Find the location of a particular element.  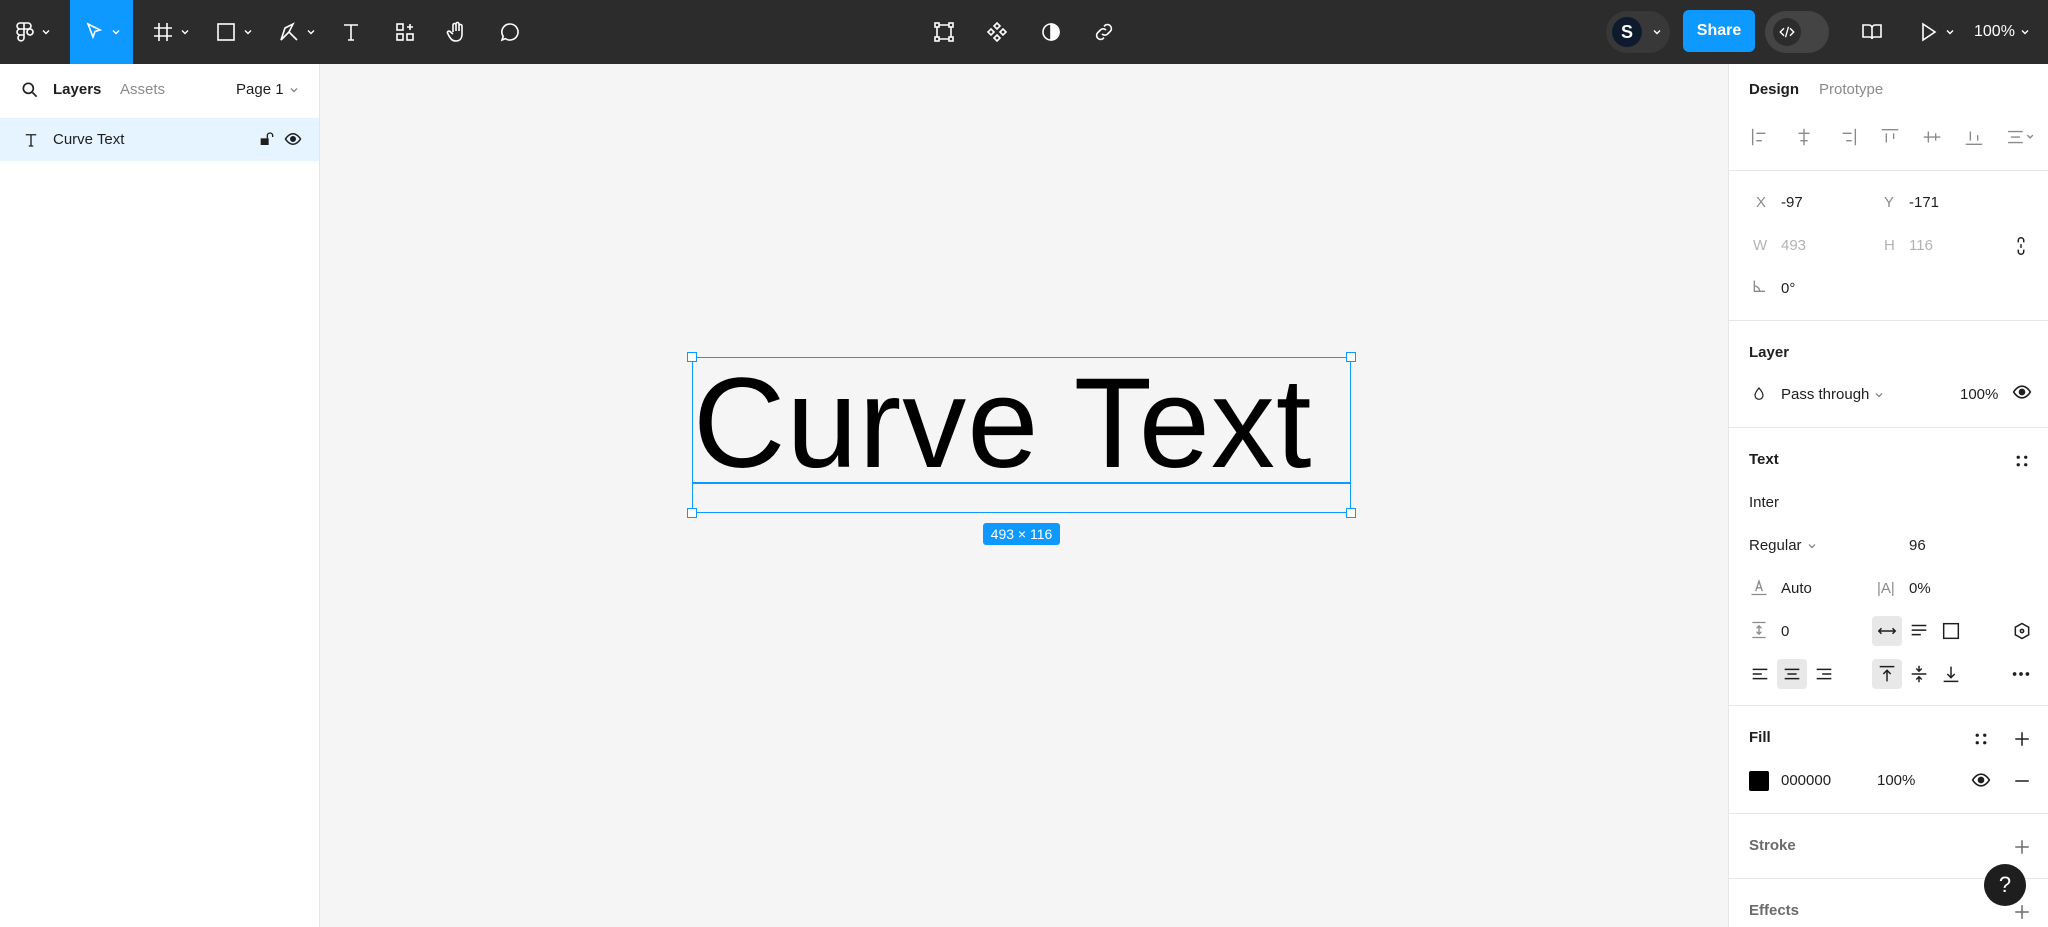

fill-opacity-input: 100% is located at coordinates (1896, 780).